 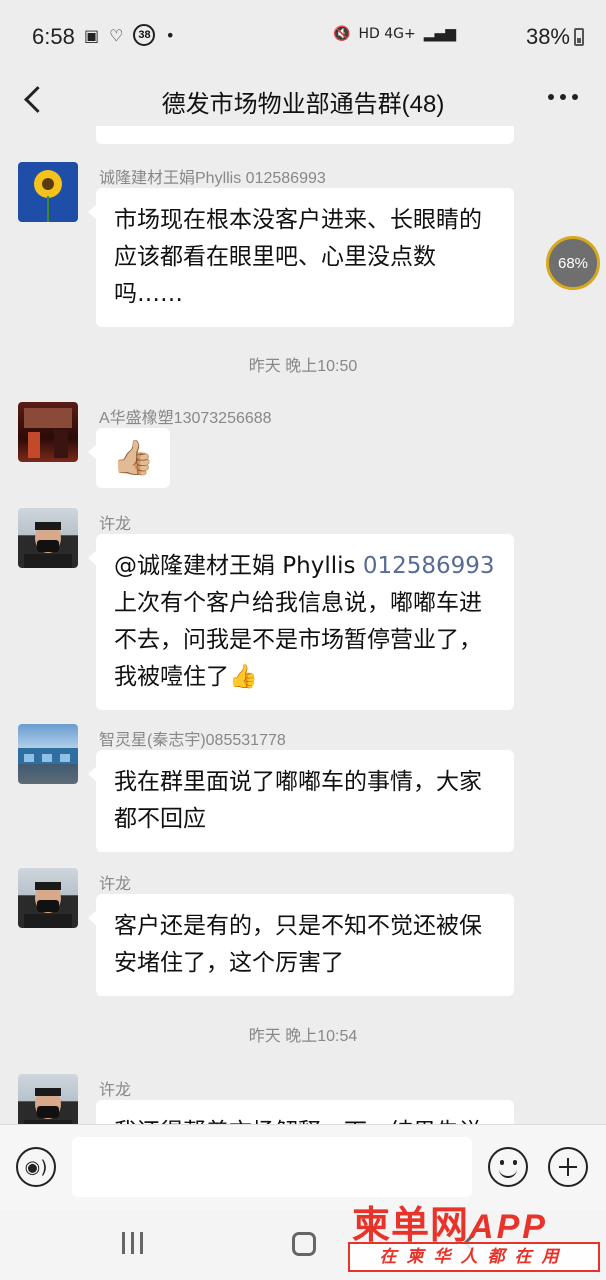 I want to click on message-bubble: 客户还是有的，只是不知不觉还被保安堵住了，这个厉害了, so click(x=301, y=945).